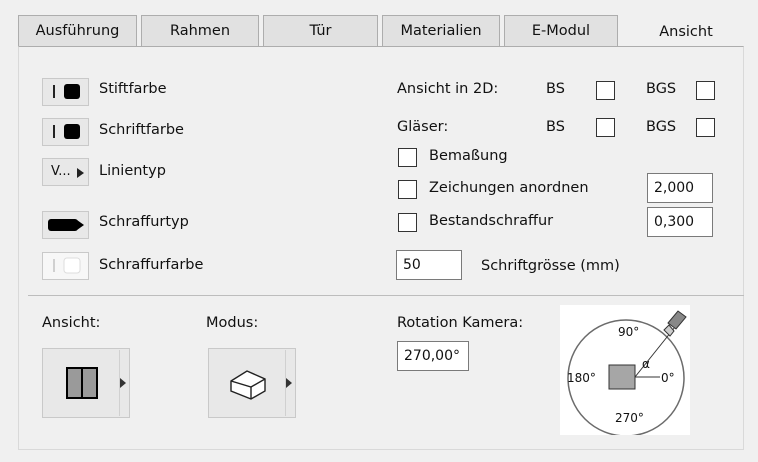 This screenshot has height=462, width=758. What do you see at coordinates (423, 127) in the screenshot?
I see `glass-label: Gläser:` at bounding box center [423, 127].